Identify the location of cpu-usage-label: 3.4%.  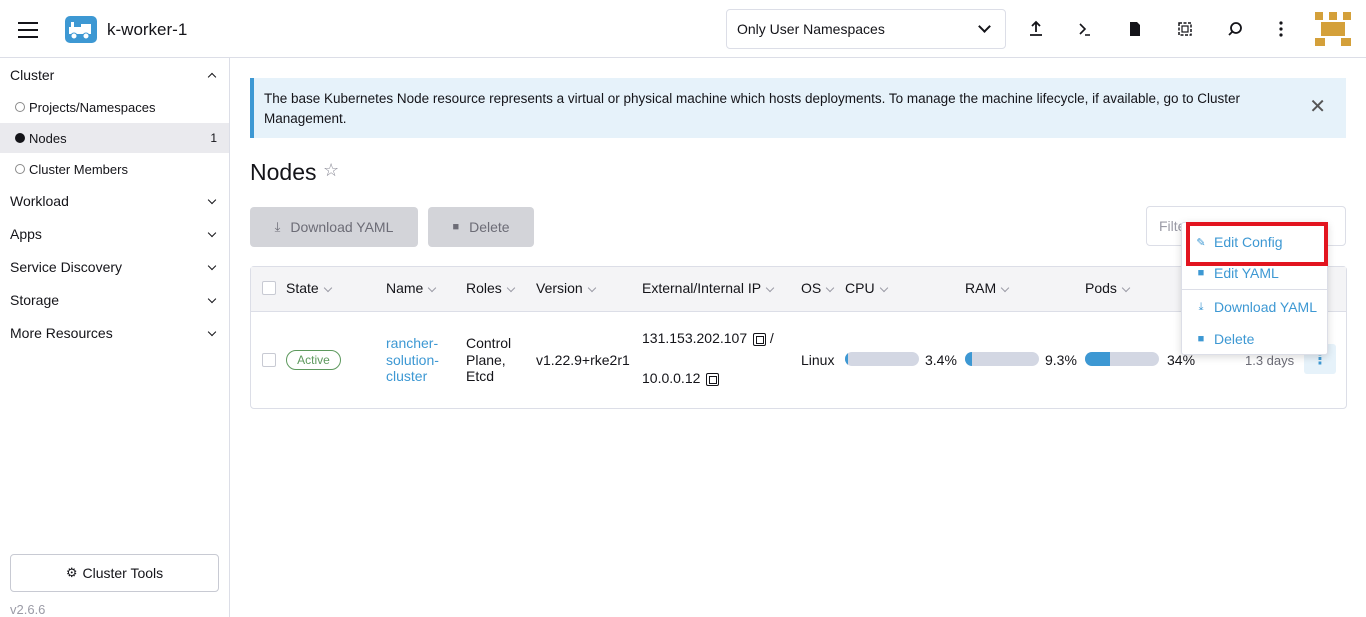
(941, 360).